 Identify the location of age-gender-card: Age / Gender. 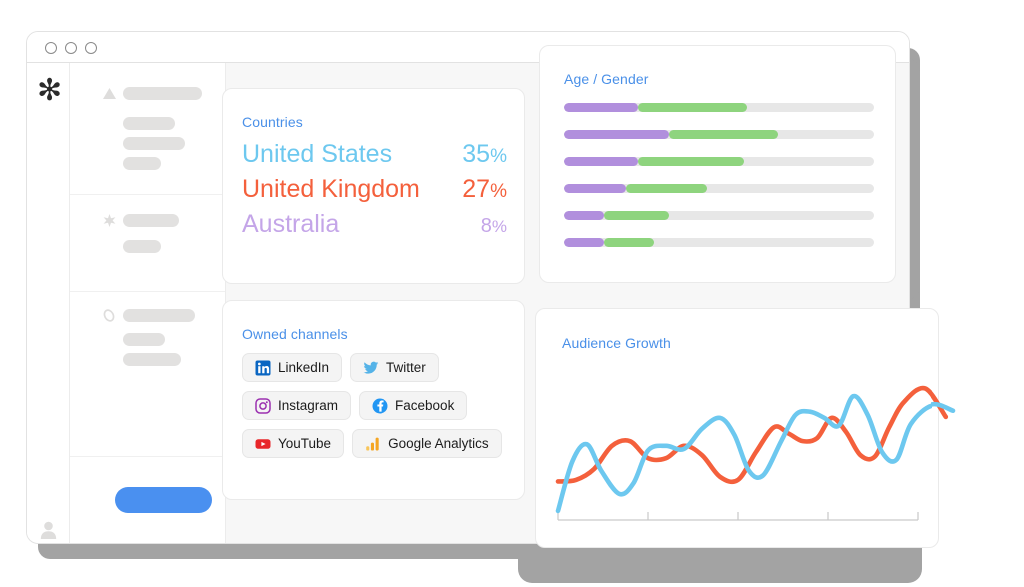
(717, 164).